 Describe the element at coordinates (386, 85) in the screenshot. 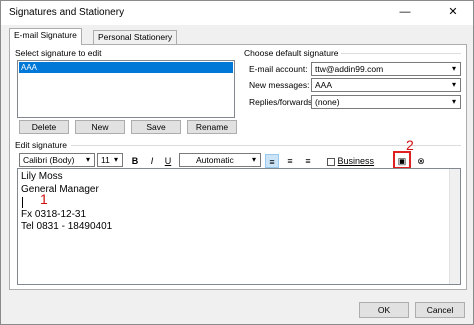

I see `new-messages-select: AAA ▾` at that location.